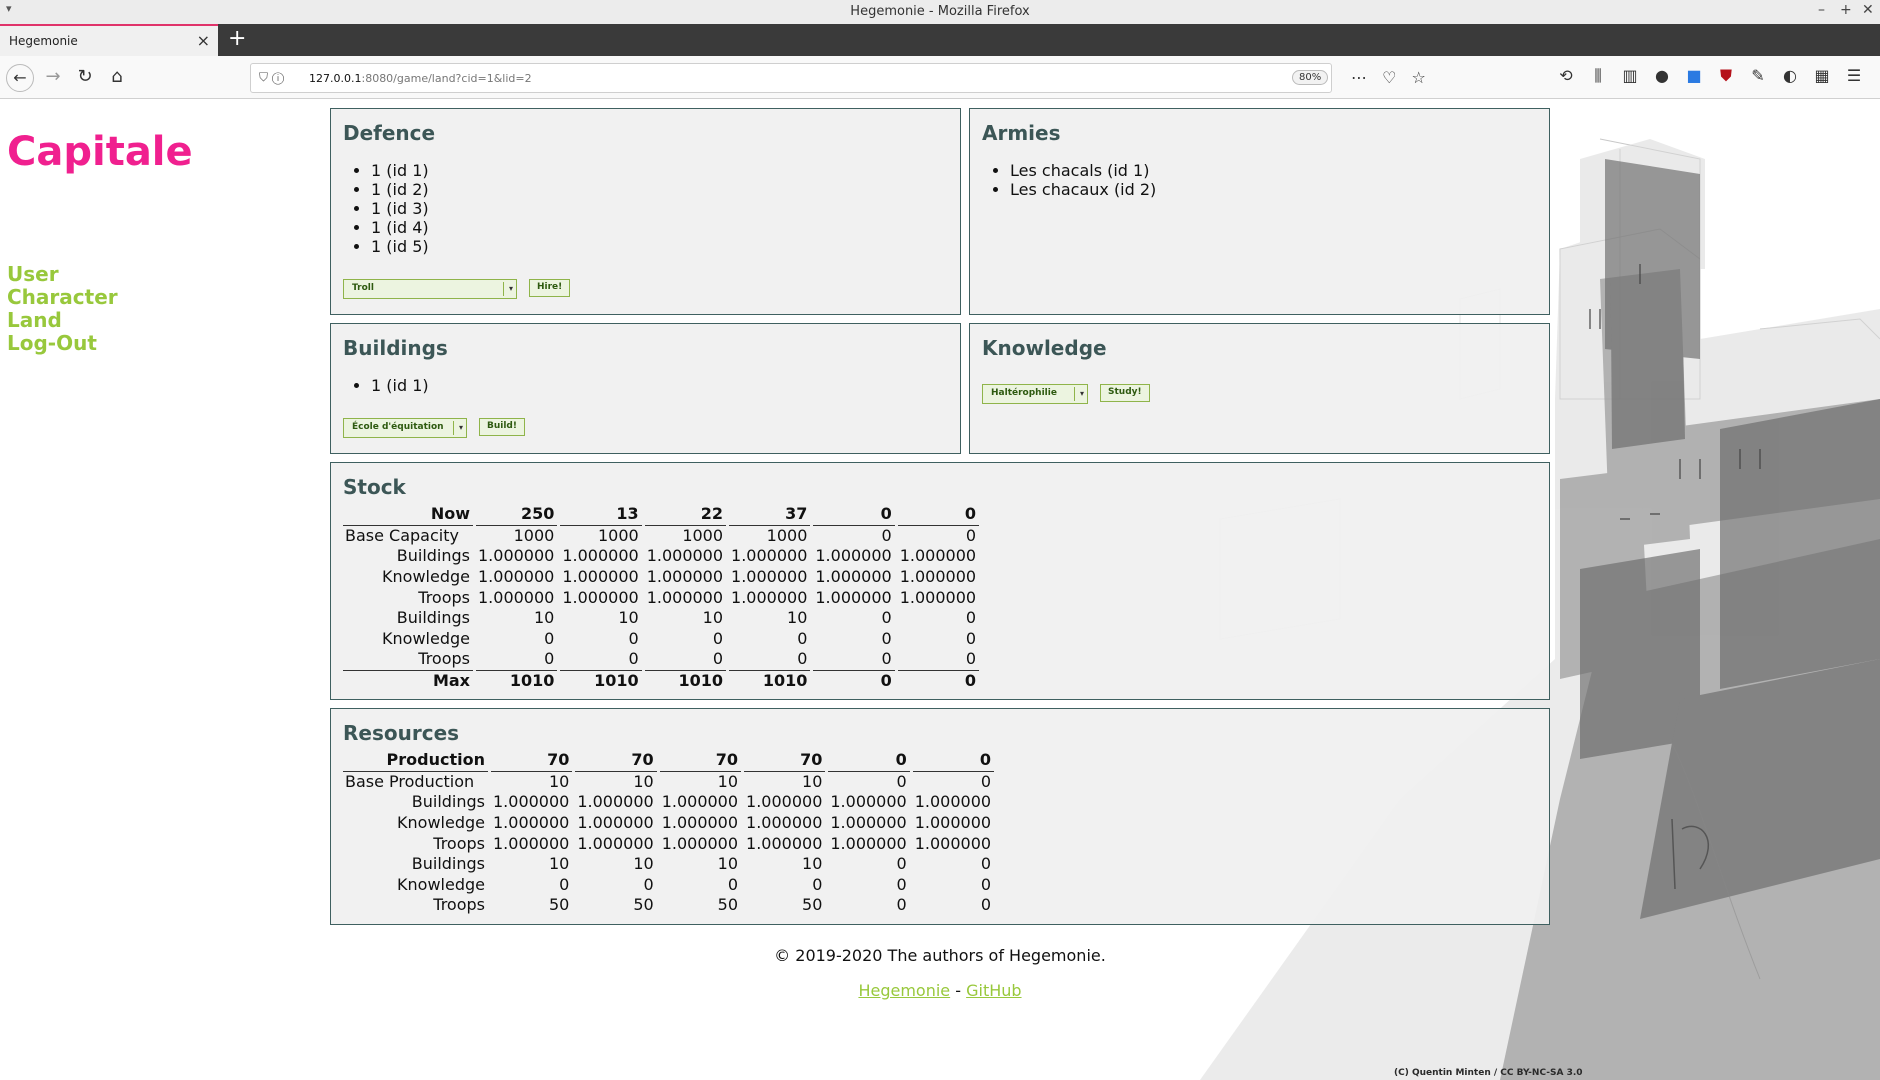  I want to click on maximize-icon: +, so click(1846, 10).